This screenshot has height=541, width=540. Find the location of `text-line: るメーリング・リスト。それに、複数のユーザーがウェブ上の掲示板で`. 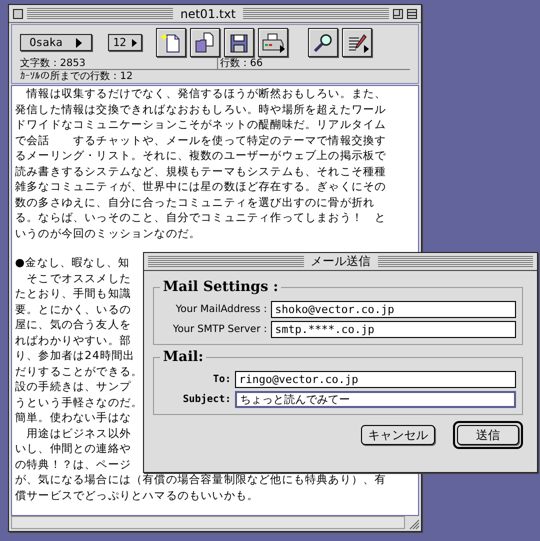

text-line: るメーリング・リスト。それに、複数のユーザーがウェブ上の掲示板で is located at coordinates (200, 156).